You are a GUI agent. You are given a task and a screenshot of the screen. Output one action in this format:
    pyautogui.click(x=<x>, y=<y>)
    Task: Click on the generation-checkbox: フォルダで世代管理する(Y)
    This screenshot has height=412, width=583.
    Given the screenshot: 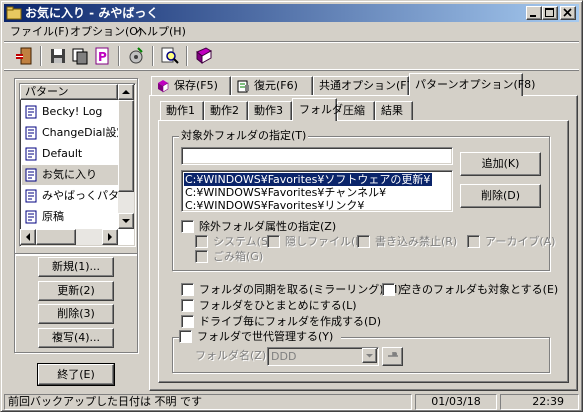 What is the action you would take?
    pyautogui.click(x=260, y=337)
    